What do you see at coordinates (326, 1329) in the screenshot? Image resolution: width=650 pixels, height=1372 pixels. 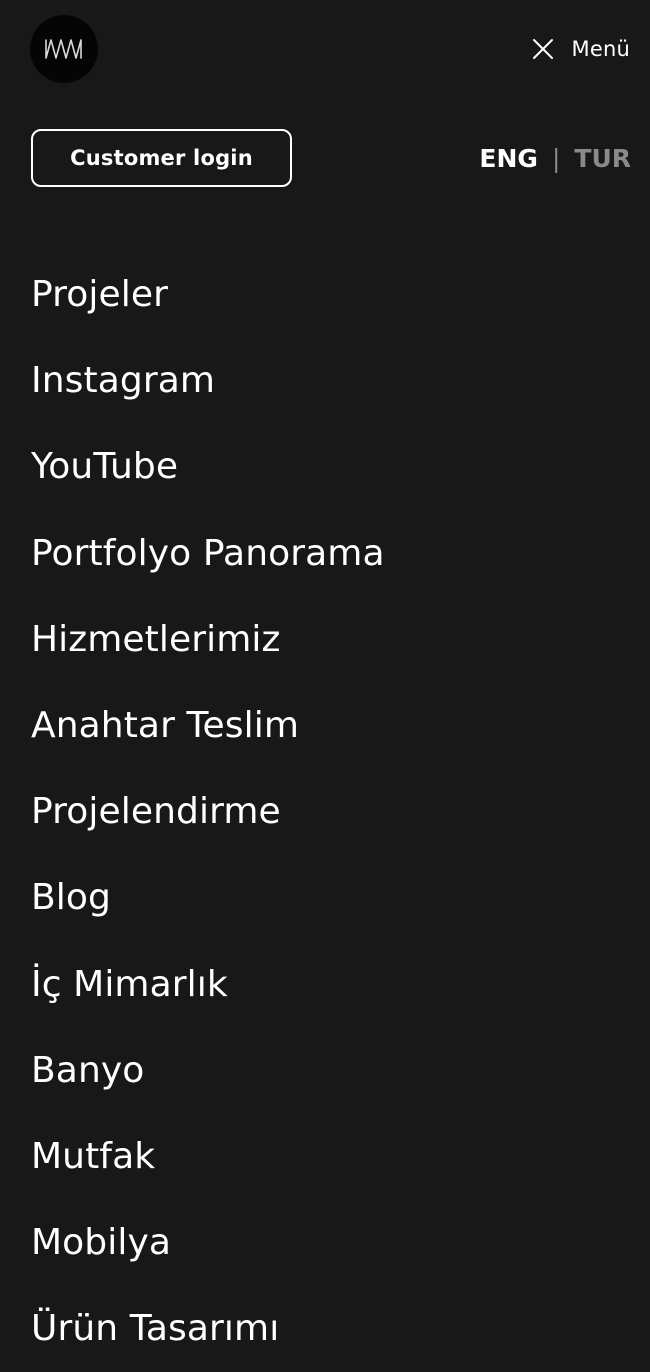 I see `nav-item-urun-tasarimi: Ürün Tasarımı` at bounding box center [326, 1329].